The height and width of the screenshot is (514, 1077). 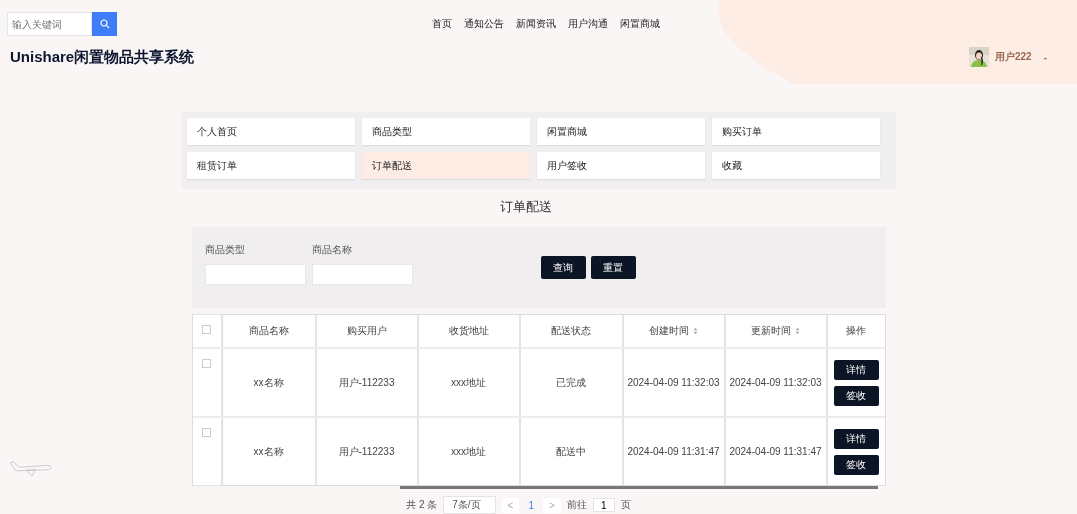 What do you see at coordinates (468, 331) in the screenshot?
I see `column-header: 收货地址` at bounding box center [468, 331].